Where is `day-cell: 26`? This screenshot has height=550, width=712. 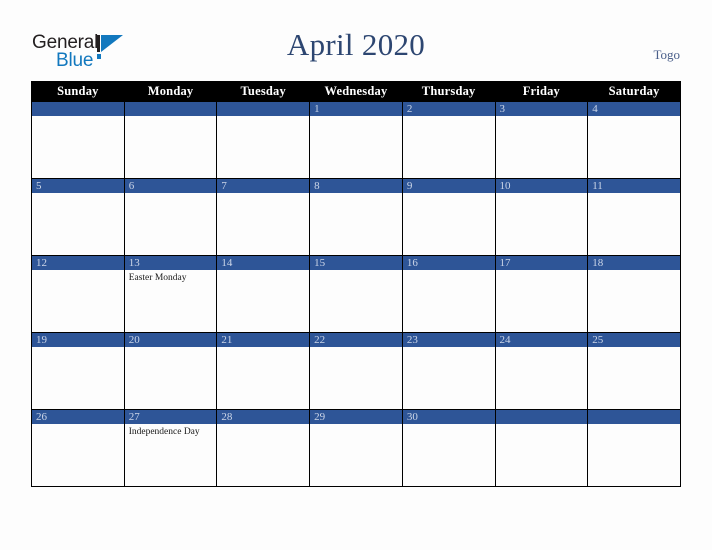 day-cell: 26 is located at coordinates (78, 448).